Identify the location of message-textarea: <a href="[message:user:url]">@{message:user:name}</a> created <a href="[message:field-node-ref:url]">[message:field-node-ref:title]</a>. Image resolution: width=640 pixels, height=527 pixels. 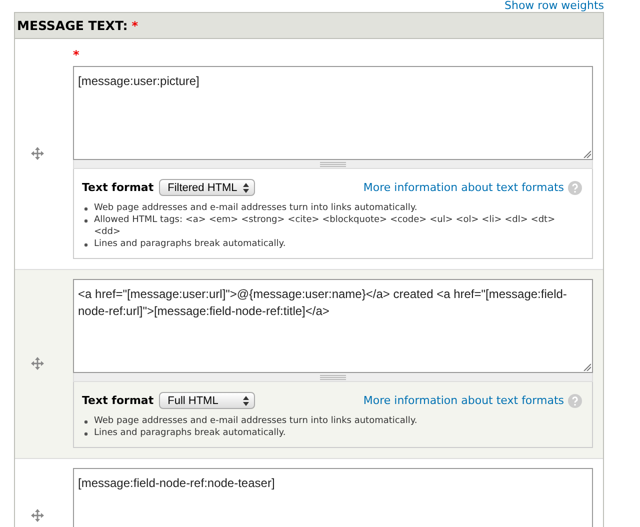
(333, 326).